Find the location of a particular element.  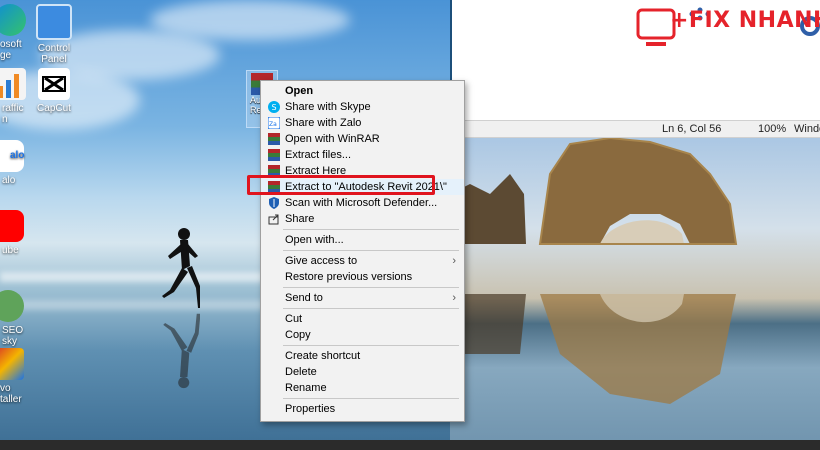

highlight-annotation-box is located at coordinates (341, 185).